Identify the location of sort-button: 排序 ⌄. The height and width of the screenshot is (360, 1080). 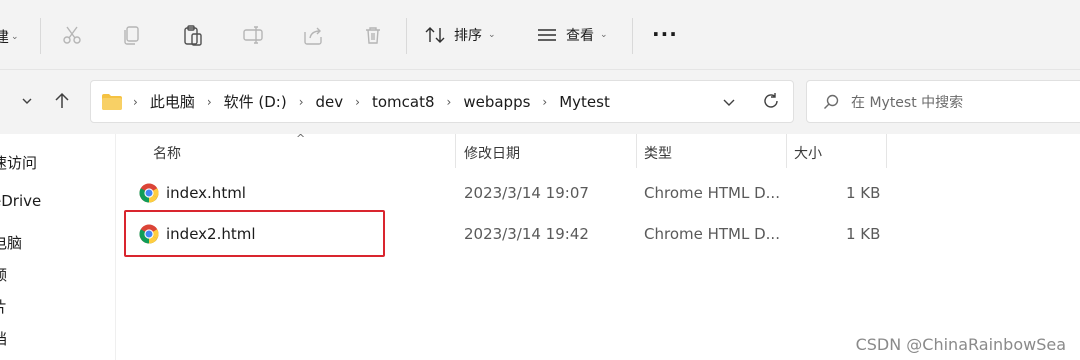
(460, 35).